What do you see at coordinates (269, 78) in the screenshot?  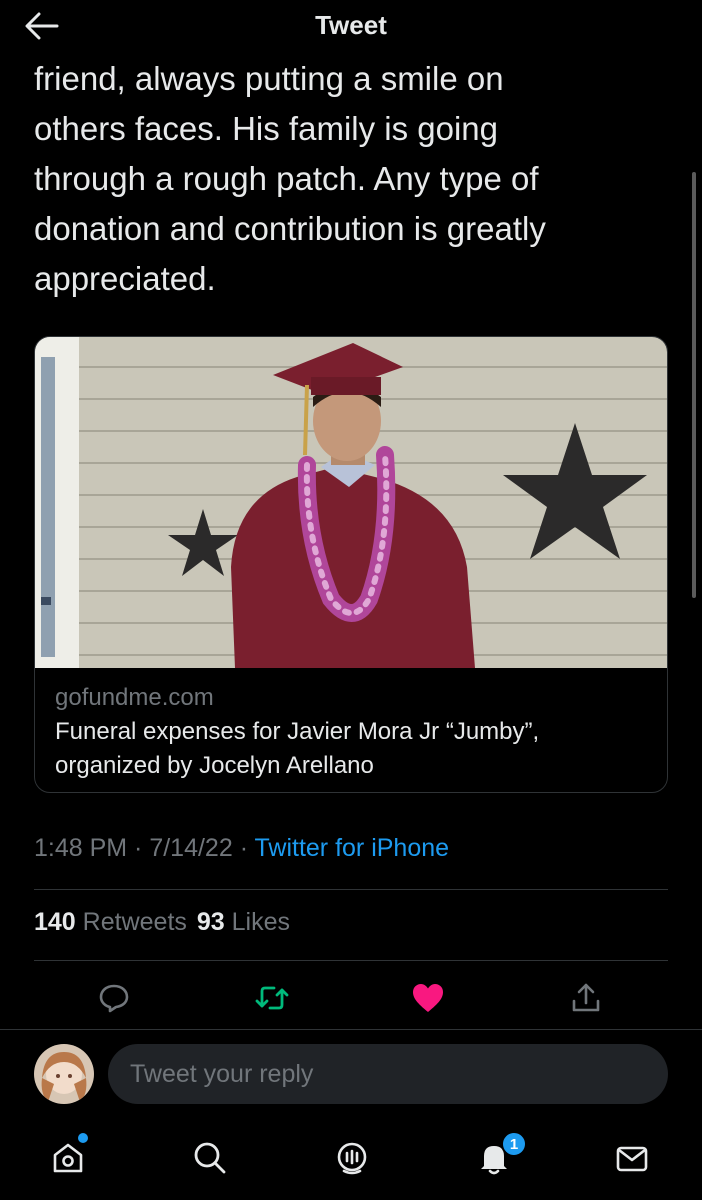 I see `tweet-text-line: friend, always putting a smile on` at bounding box center [269, 78].